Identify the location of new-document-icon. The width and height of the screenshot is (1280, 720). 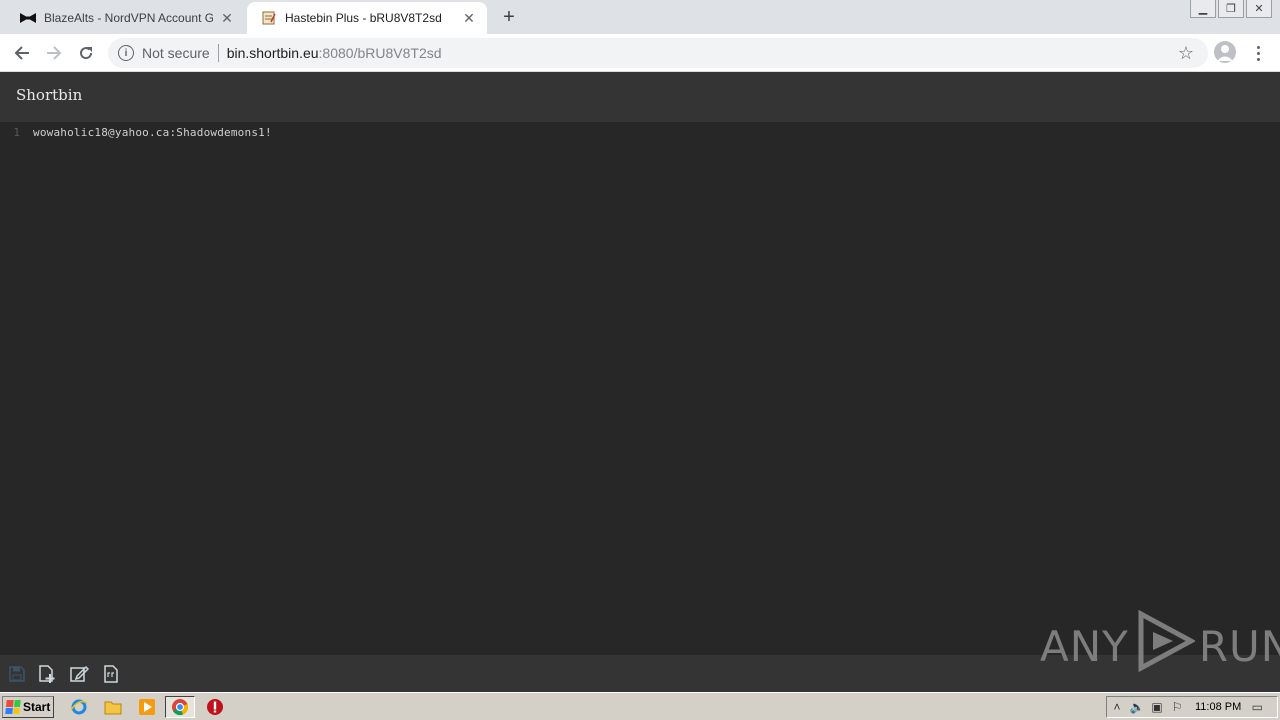
(47, 674).